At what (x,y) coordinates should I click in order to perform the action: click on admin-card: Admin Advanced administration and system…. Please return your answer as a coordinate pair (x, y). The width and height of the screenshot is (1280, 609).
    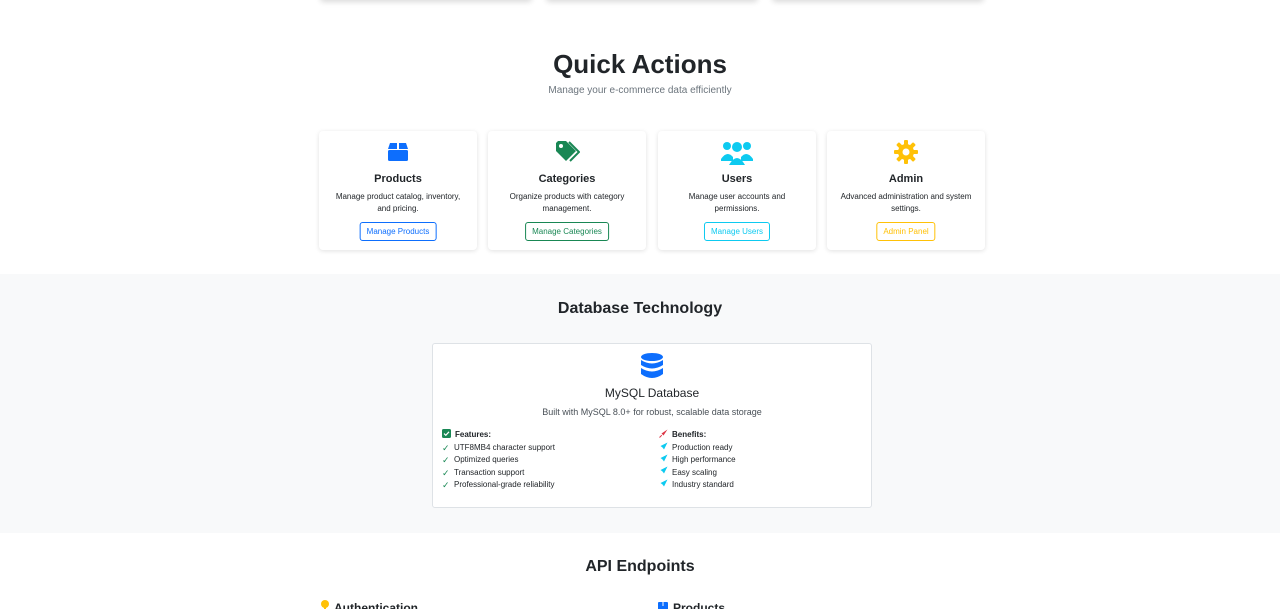
    Looking at the image, I should click on (906, 190).